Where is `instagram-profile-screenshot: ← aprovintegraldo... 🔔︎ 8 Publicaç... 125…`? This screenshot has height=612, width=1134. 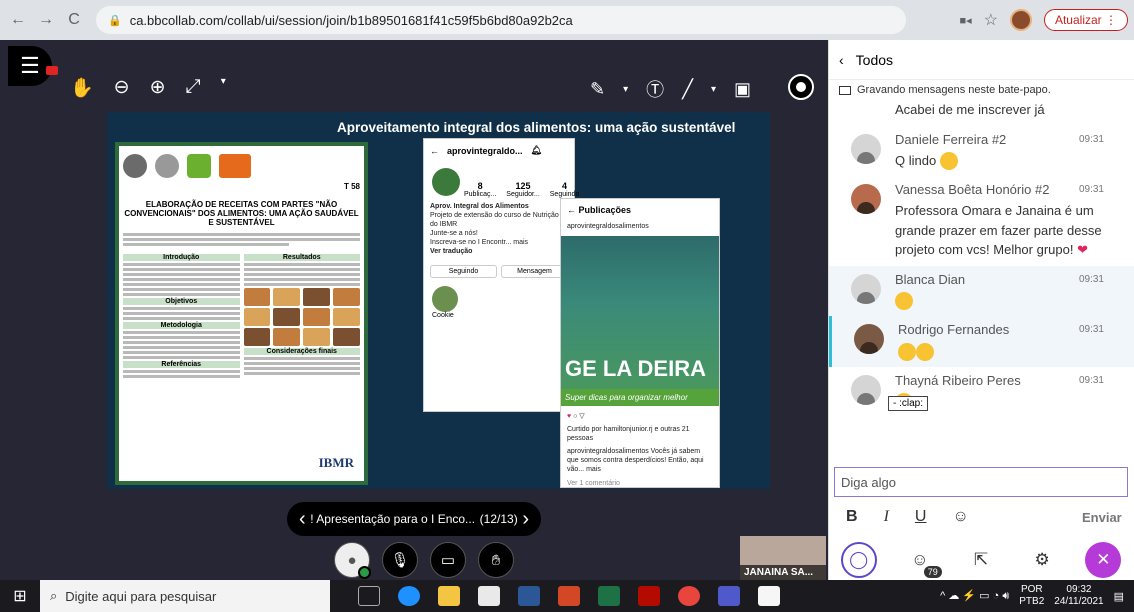
instagram-profile-screenshot: ← aprovintegraldo... 🔔︎ 8 Publicaç... 125… is located at coordinates (501, 275).